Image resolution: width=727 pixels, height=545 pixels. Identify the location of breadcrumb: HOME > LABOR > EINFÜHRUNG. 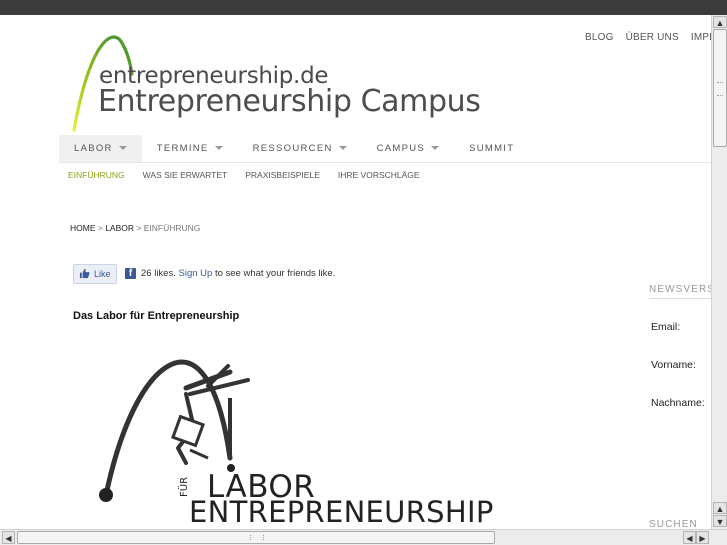
(135, 228).